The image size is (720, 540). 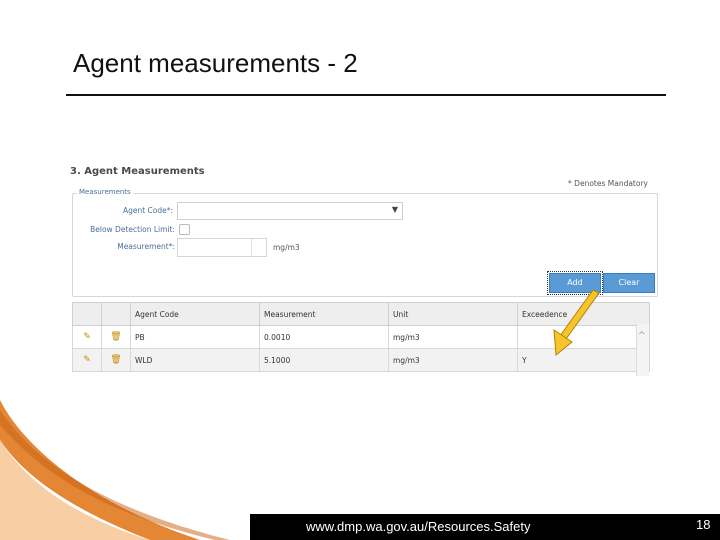 I want to click on callout-arrow, so click(x=576, y=322).